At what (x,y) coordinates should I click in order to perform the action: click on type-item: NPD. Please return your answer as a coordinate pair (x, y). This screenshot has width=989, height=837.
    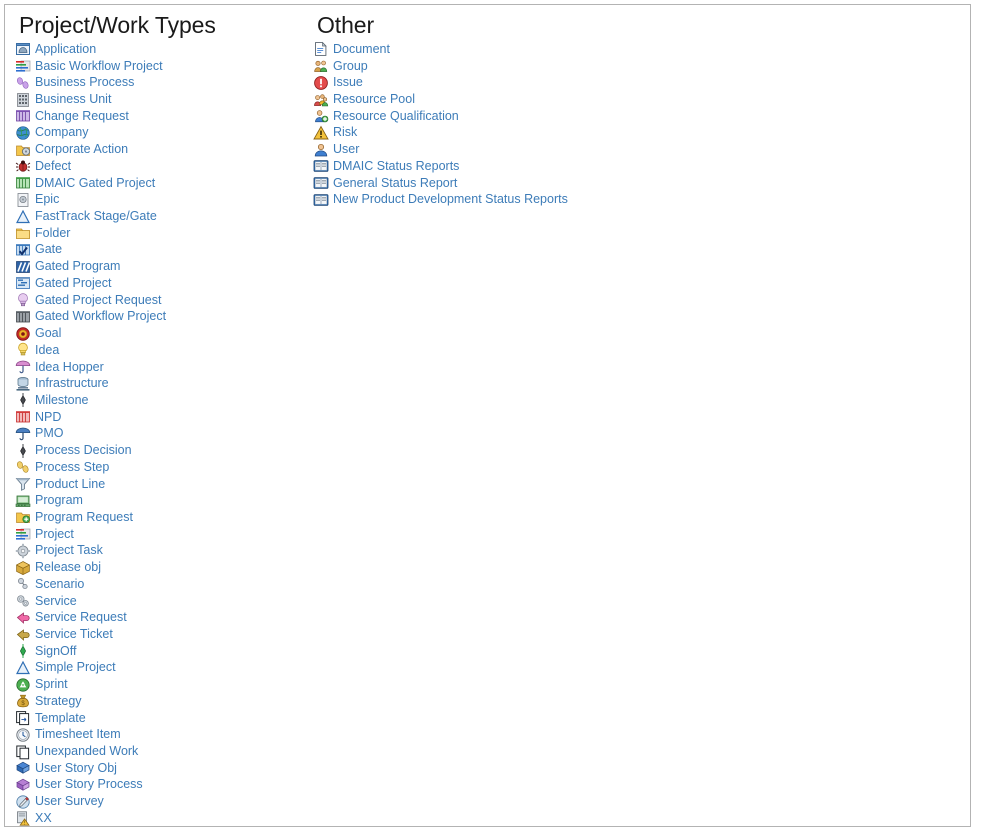
    Looking at the image, I should click on (165, 417).